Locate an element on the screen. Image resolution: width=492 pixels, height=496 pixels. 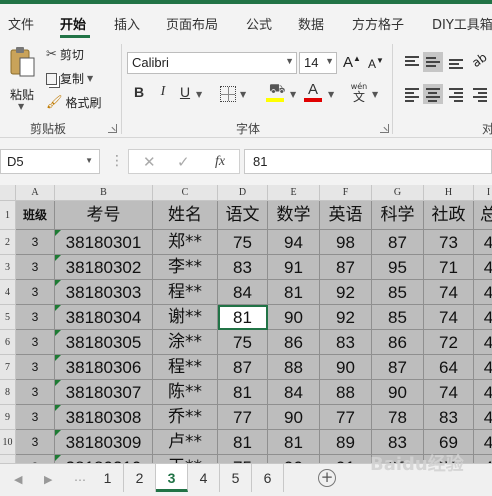
tab-file: 文件 is located at coordinates (21, 23).